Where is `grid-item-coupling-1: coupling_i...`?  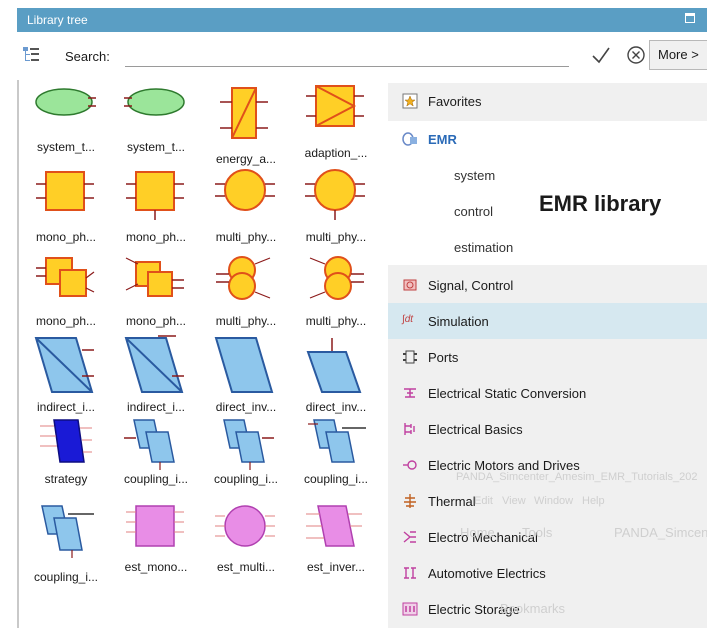
grid-item-coupling-1: coupling_i... is located at coordinates (155, 459).